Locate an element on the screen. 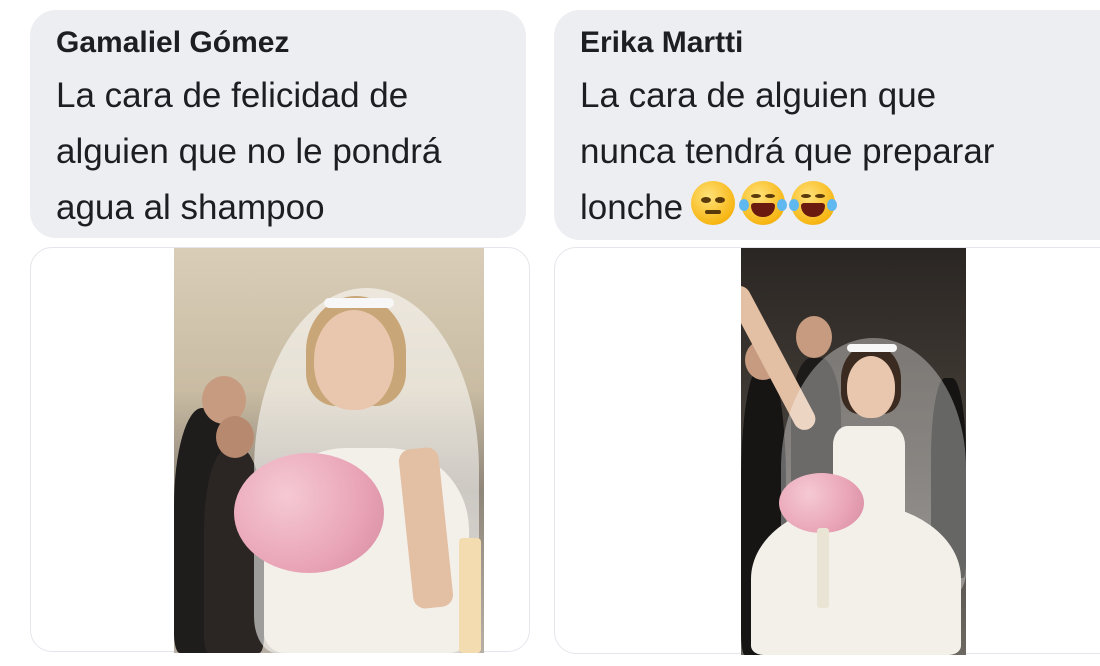  bride-photo is located at coordinates (853, 451).